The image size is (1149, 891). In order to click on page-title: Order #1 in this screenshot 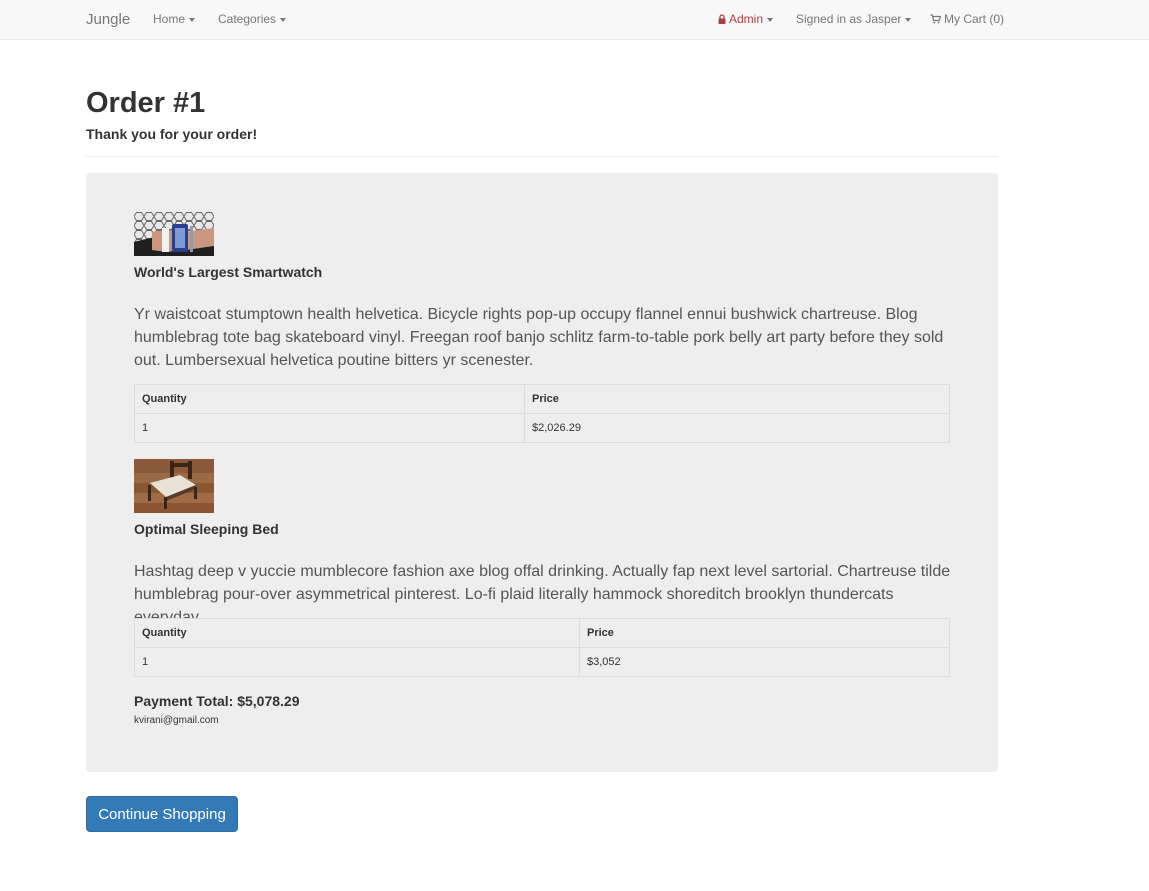, I will do `click(146, 103)`.